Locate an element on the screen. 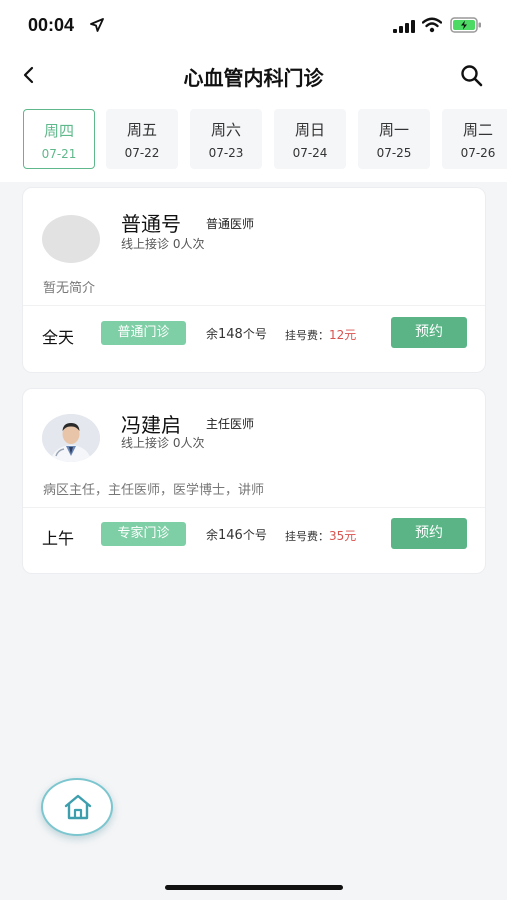 The image size is (507, 900). home-icon is located at coordinates (78, 807).